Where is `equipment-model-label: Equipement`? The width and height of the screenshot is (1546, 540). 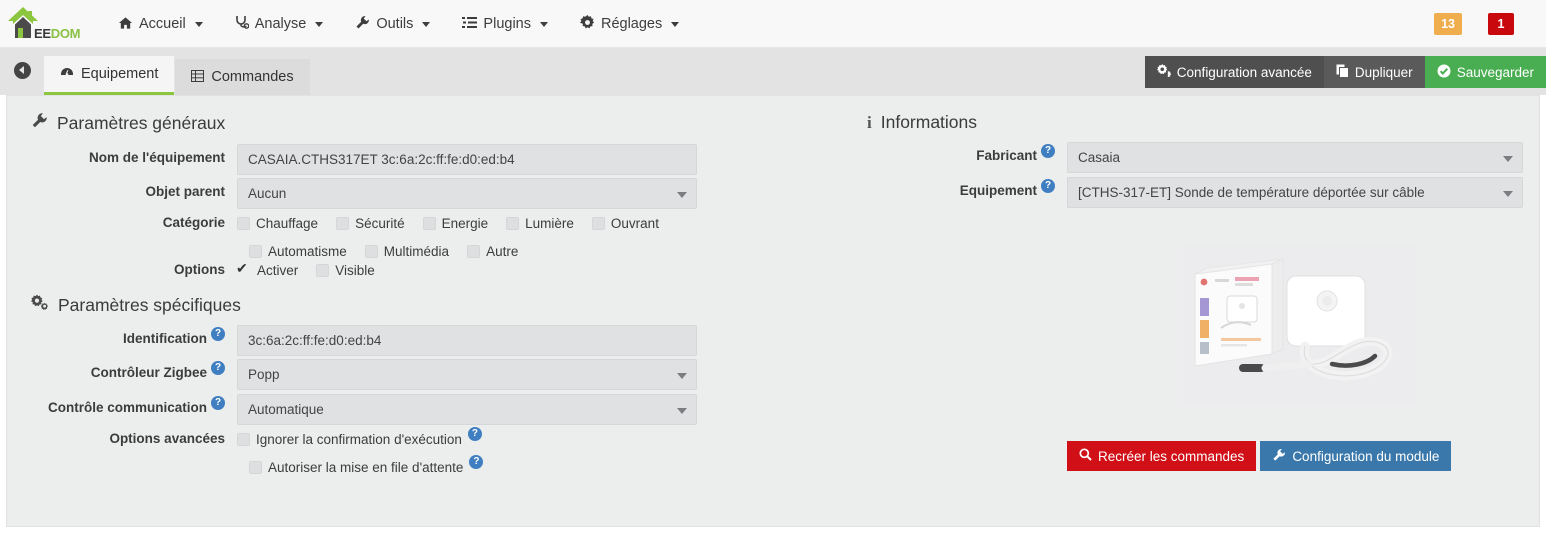
equipment-model-label: Equipement is located at coordinates (998, 190).